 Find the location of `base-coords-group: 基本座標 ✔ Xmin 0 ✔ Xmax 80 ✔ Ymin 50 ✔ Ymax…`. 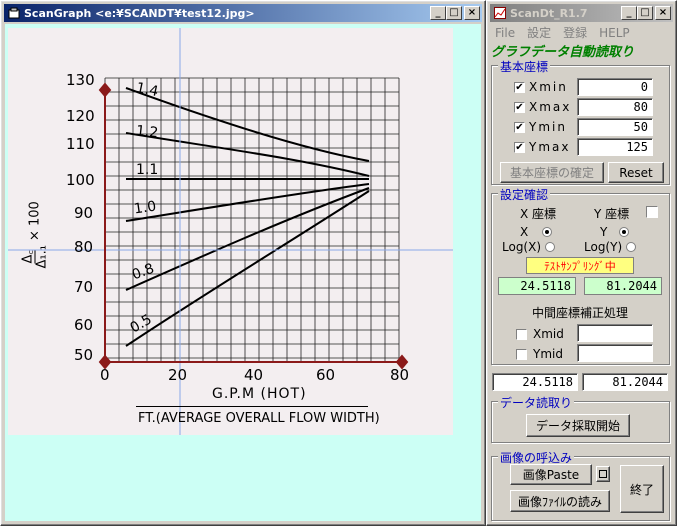

base-coords-group: 基本座標 ✔ Xmin 0 ✔ Xmax 80 ✔ Ymin 50 ✔ Ymax… is located at coordinates (580, 121).